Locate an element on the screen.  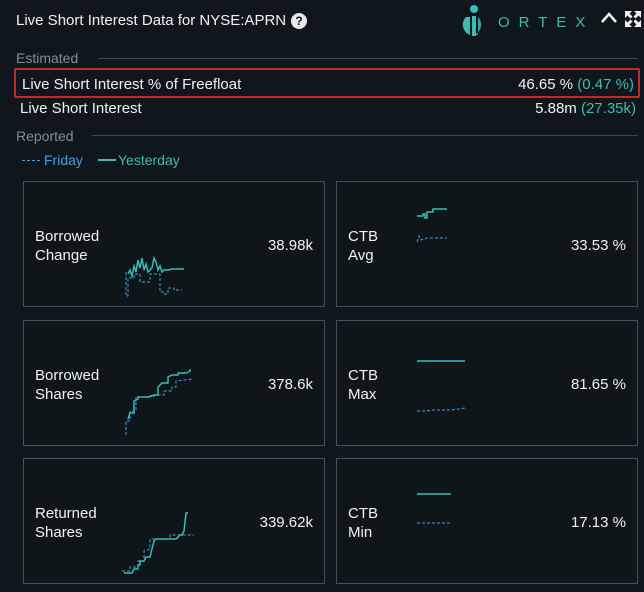
card-value: 378.6k is located at coordinates (290, 384).